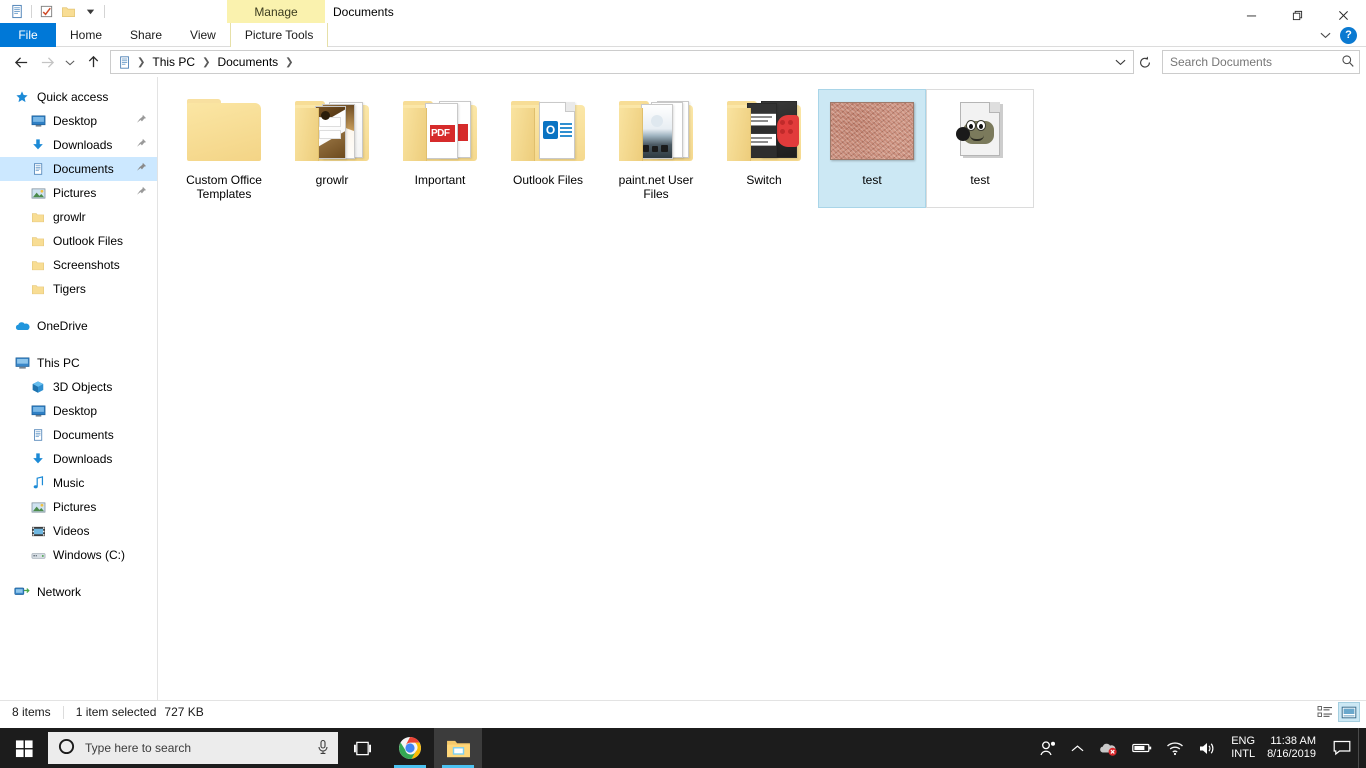 The height and width of the screenshot is (768, 1366). Describe the element at coordinates (1294, 748) in the screenshot. I see `clock: 11:38 AM 8/16/2019` at that location.